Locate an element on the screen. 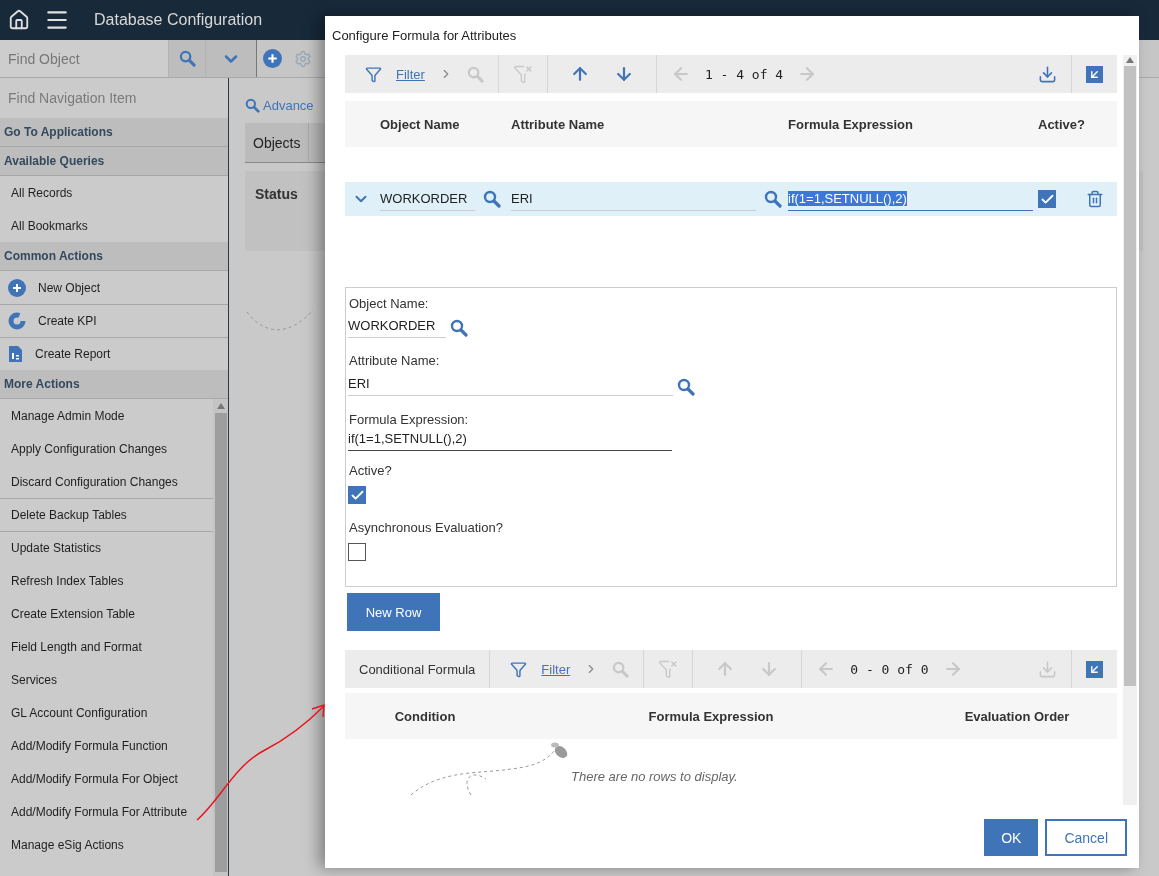 This screenshot has width=1159, height=876. column-header: Condition is located at coordinates (425, 716).